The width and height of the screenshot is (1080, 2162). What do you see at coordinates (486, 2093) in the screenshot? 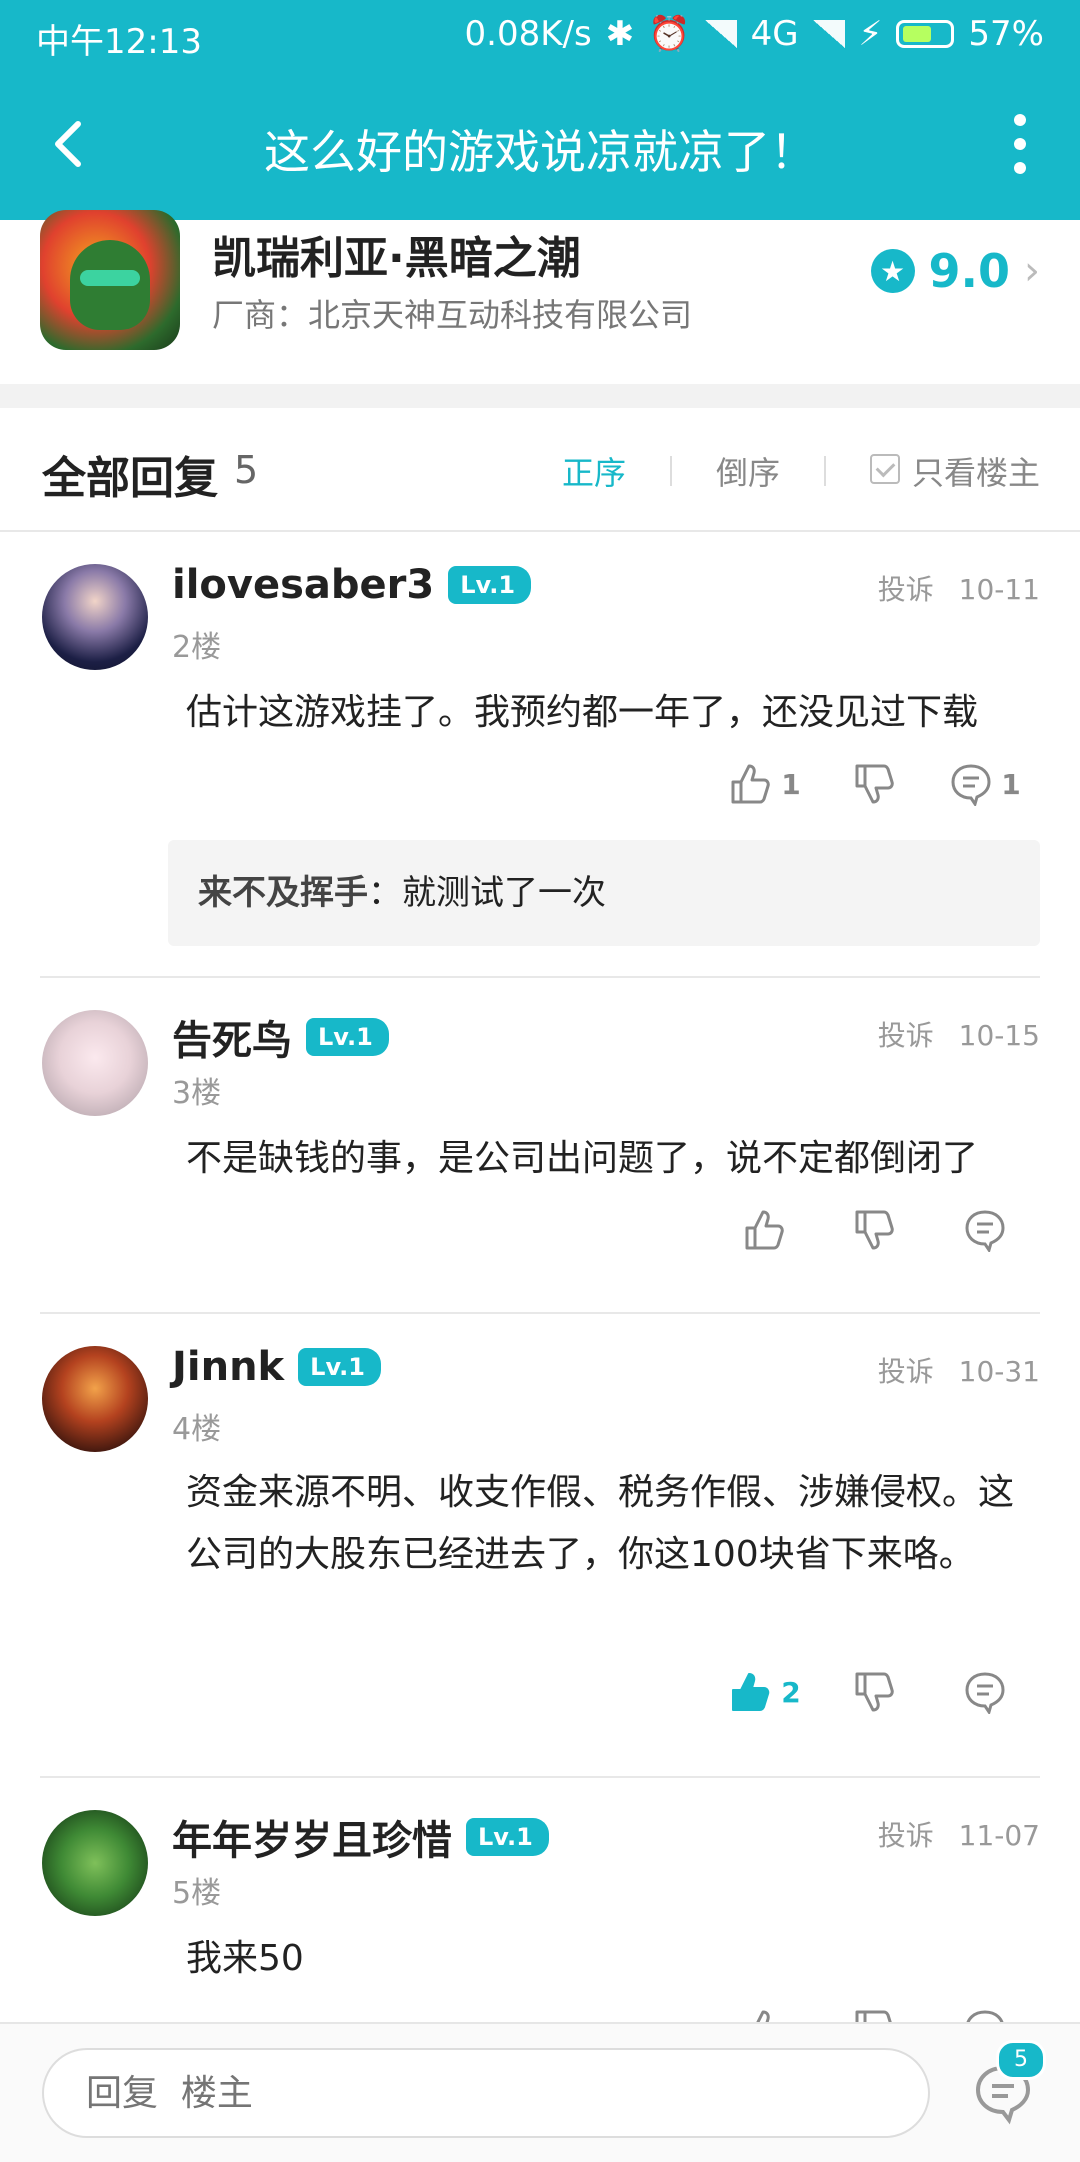
I see `reply-input` at bounding box center [486, 2093].